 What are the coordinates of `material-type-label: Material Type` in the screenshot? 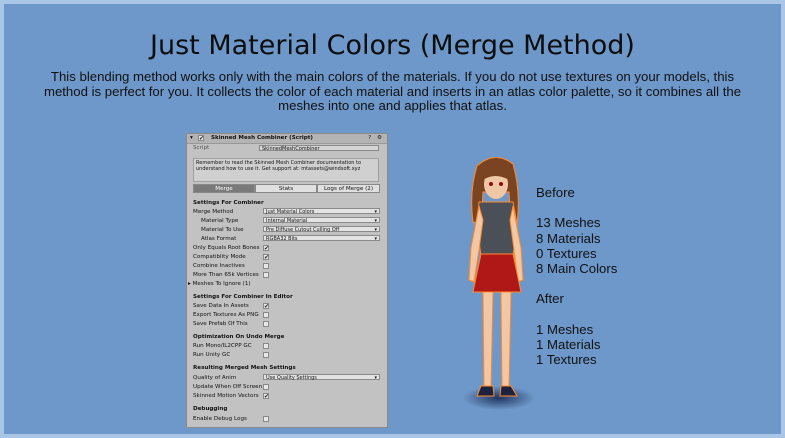 It's located at (220, 221).